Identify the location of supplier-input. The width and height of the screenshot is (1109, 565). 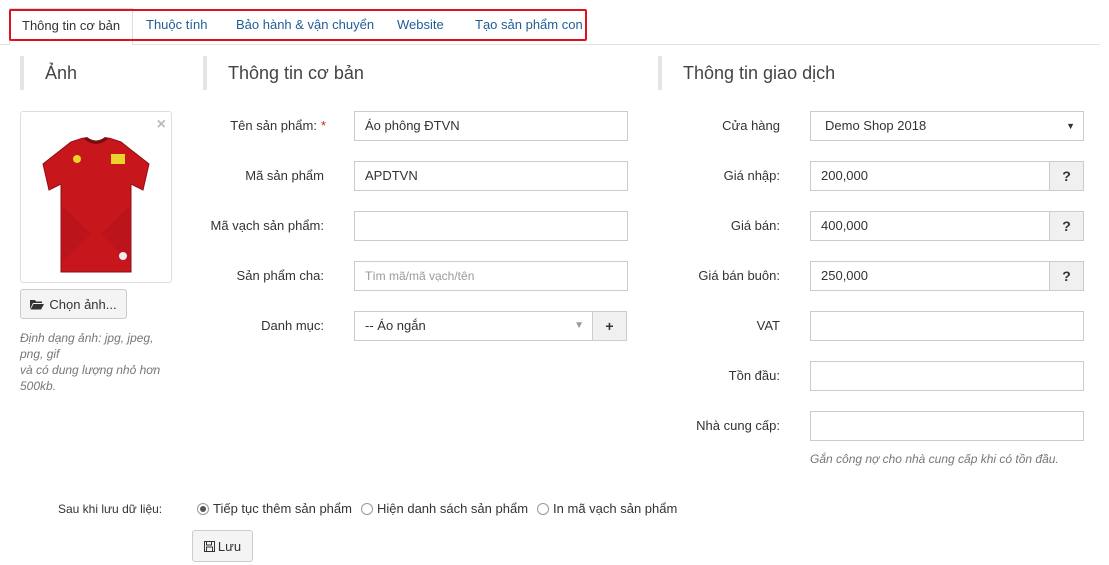
(947, 426).